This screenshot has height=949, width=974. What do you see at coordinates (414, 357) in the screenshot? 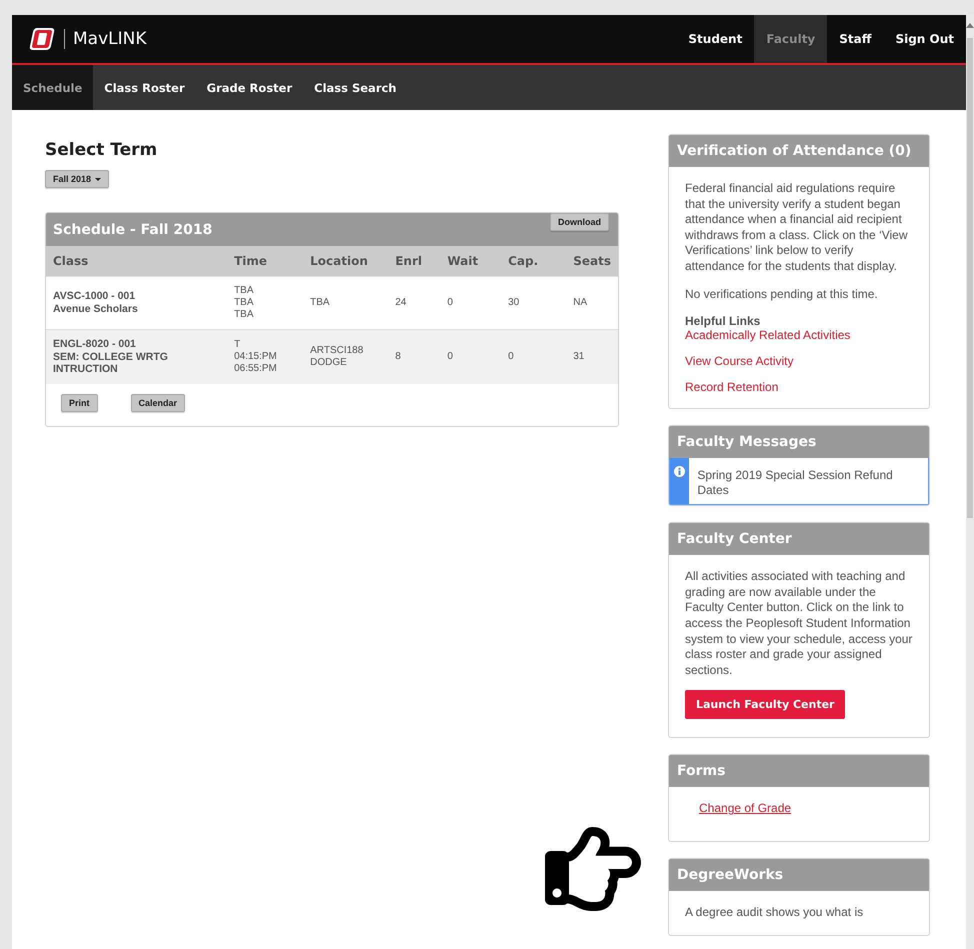
I see `table-cell: 8` at bounding box center [414, 357].